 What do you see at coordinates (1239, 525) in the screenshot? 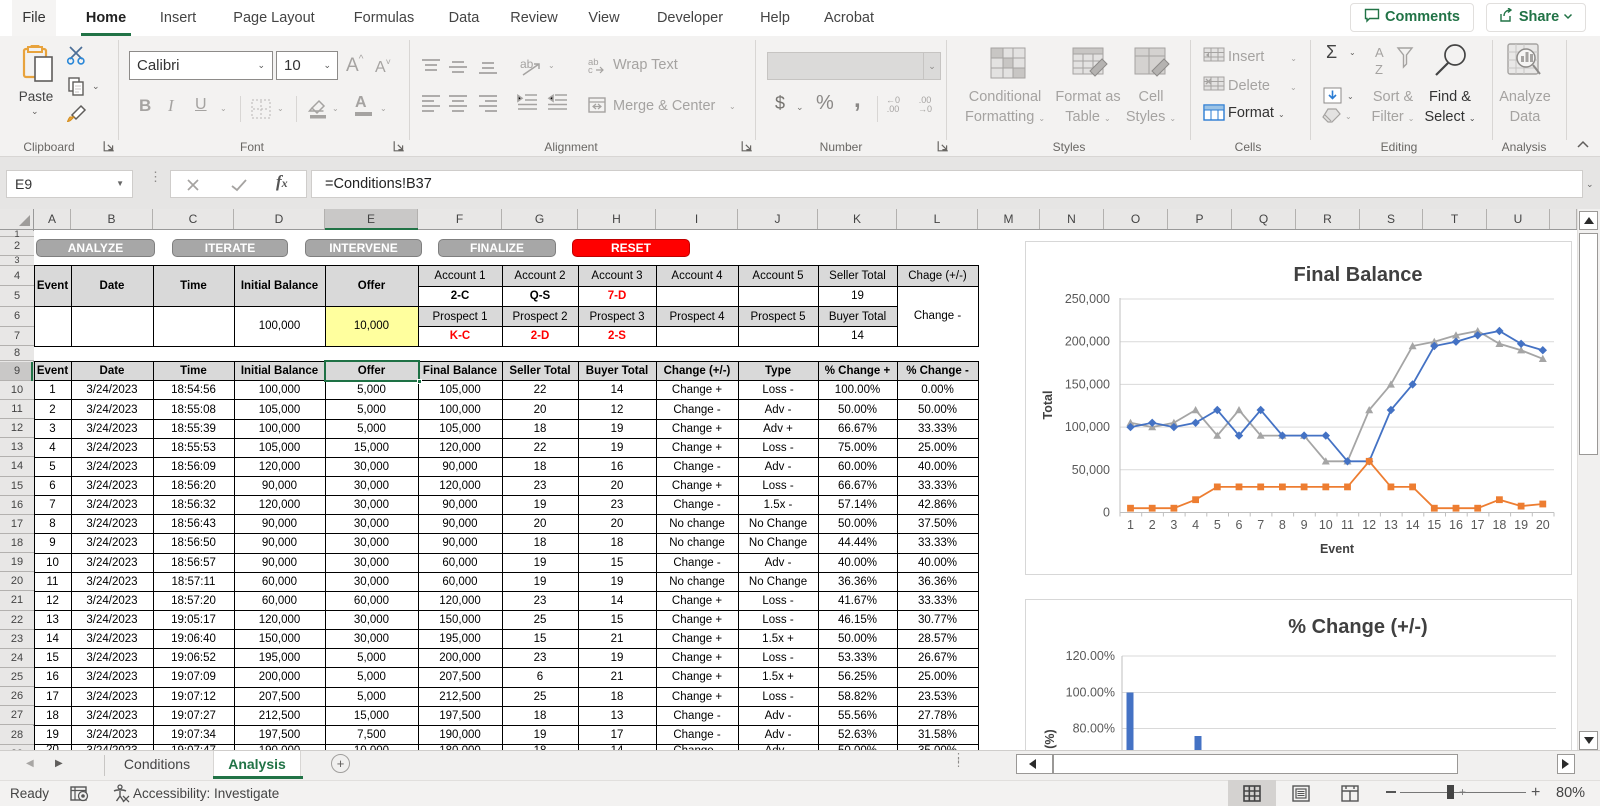
I see `svg-text: 6` at bounding box center [1239, 525].